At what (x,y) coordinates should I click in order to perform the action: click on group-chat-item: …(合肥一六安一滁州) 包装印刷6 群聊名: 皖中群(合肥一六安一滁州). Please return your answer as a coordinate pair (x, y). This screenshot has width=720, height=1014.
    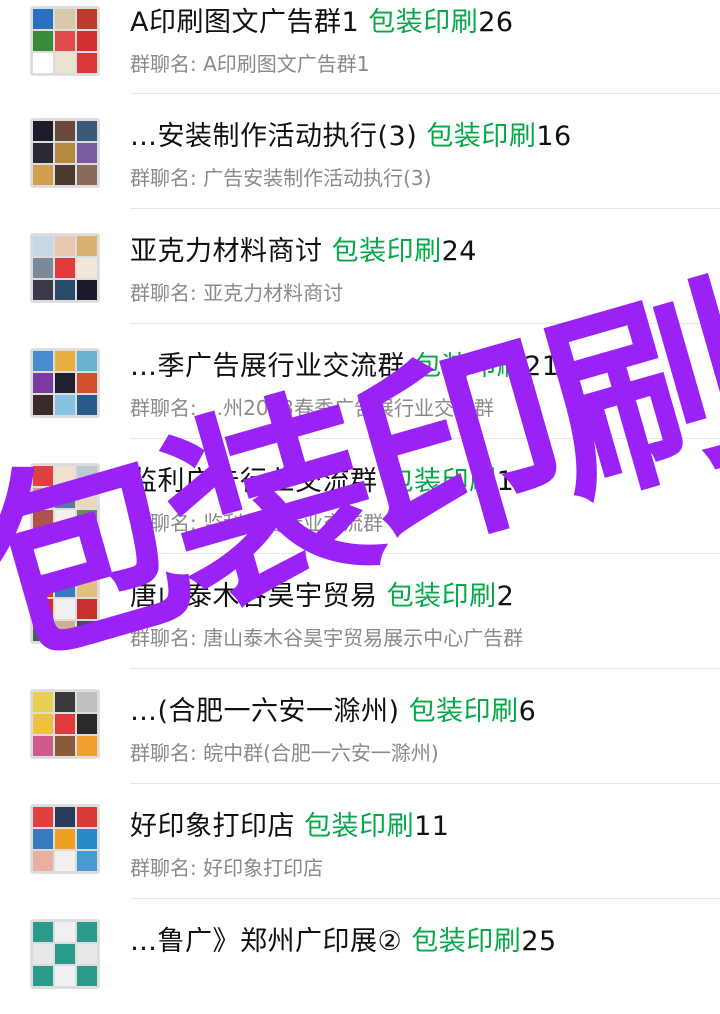
    Looking at the image, I should click on (360, 726).